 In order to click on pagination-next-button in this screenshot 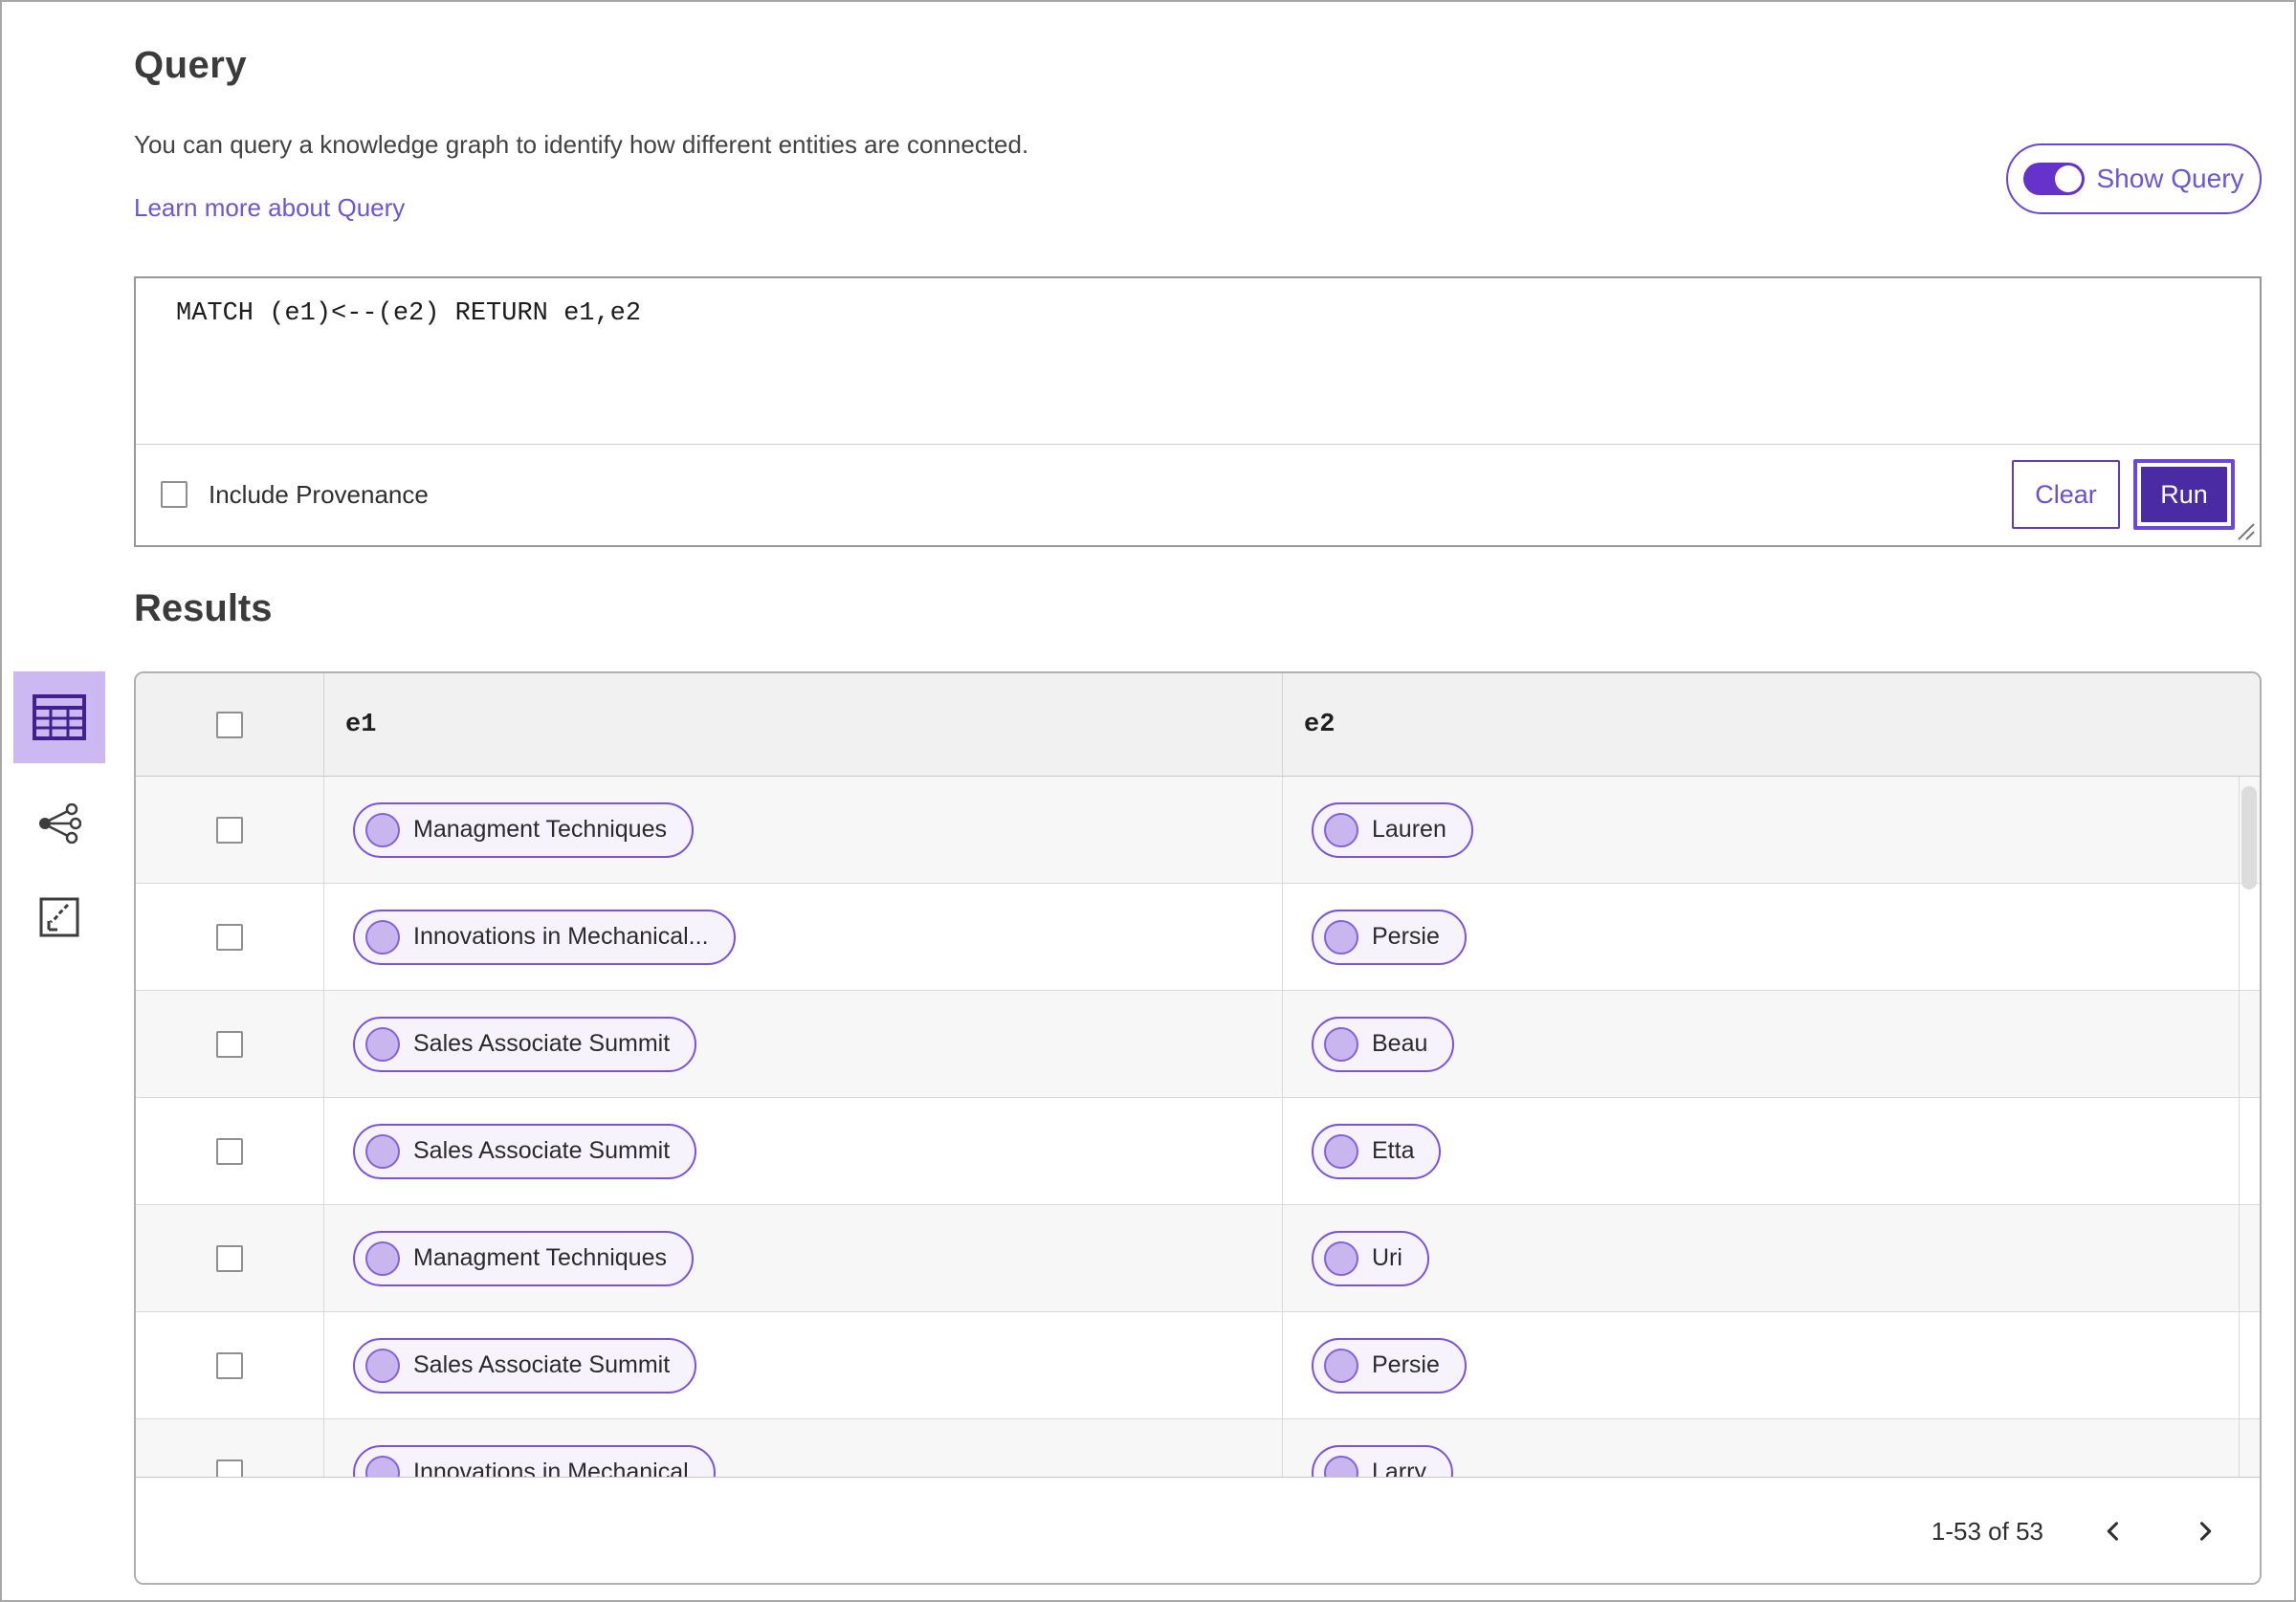, I will do `click(2205, 1531)`.